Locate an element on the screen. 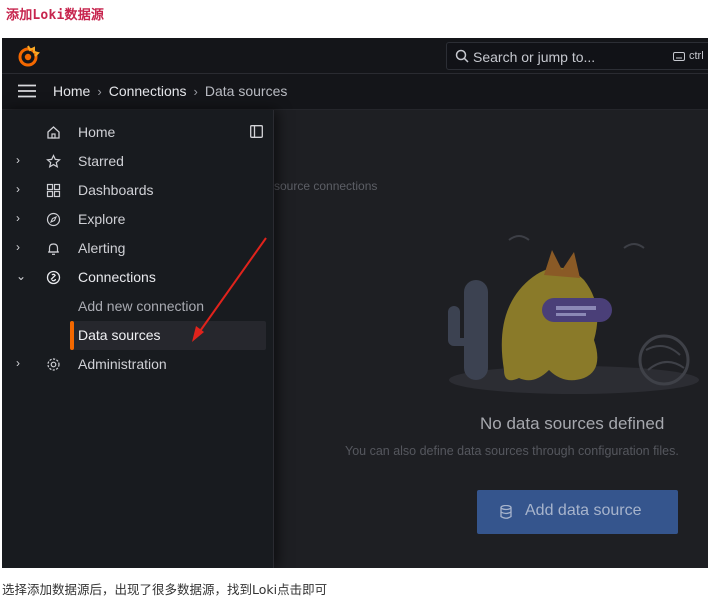  sidebar-item-label: Administration is located at coordinates (122, 364).